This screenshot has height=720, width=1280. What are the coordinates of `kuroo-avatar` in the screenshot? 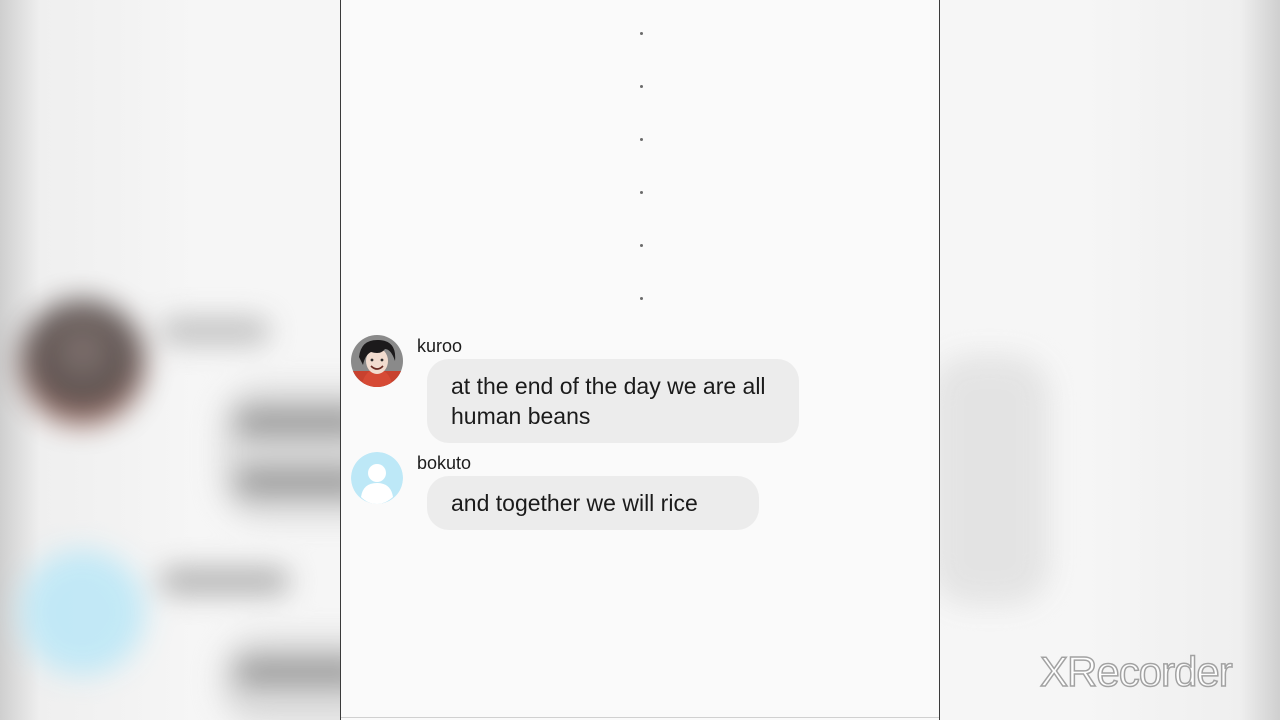 It's located at (377, 361).